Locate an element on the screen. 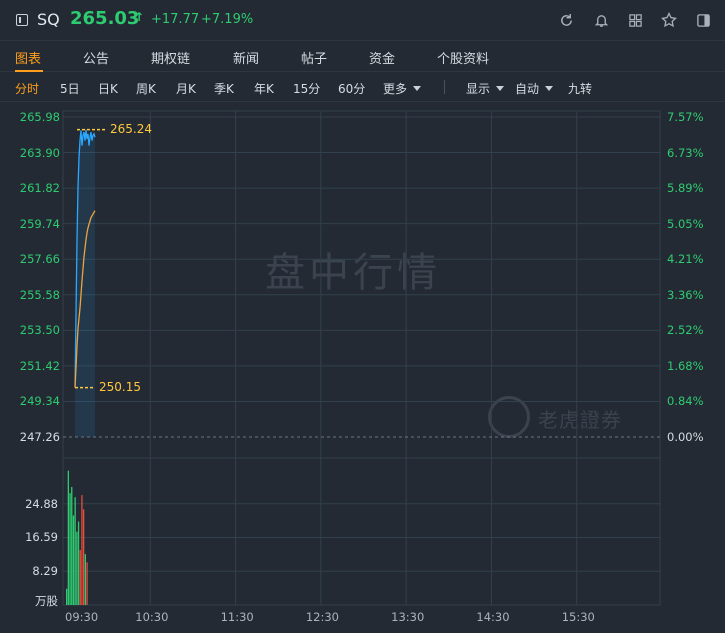 The image size is (725, 633). price-tick-label: 253.50 is located at coordinates (39, 330).